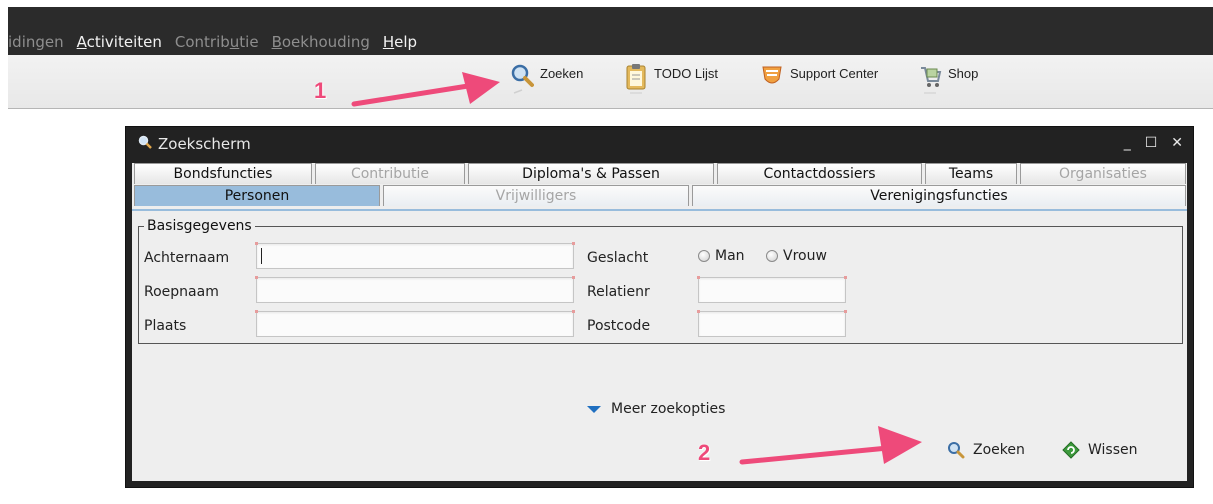  Describe the element at coordinates (217, 42) in the screenshot. I see `menu-item-2: Contributie` at that location.